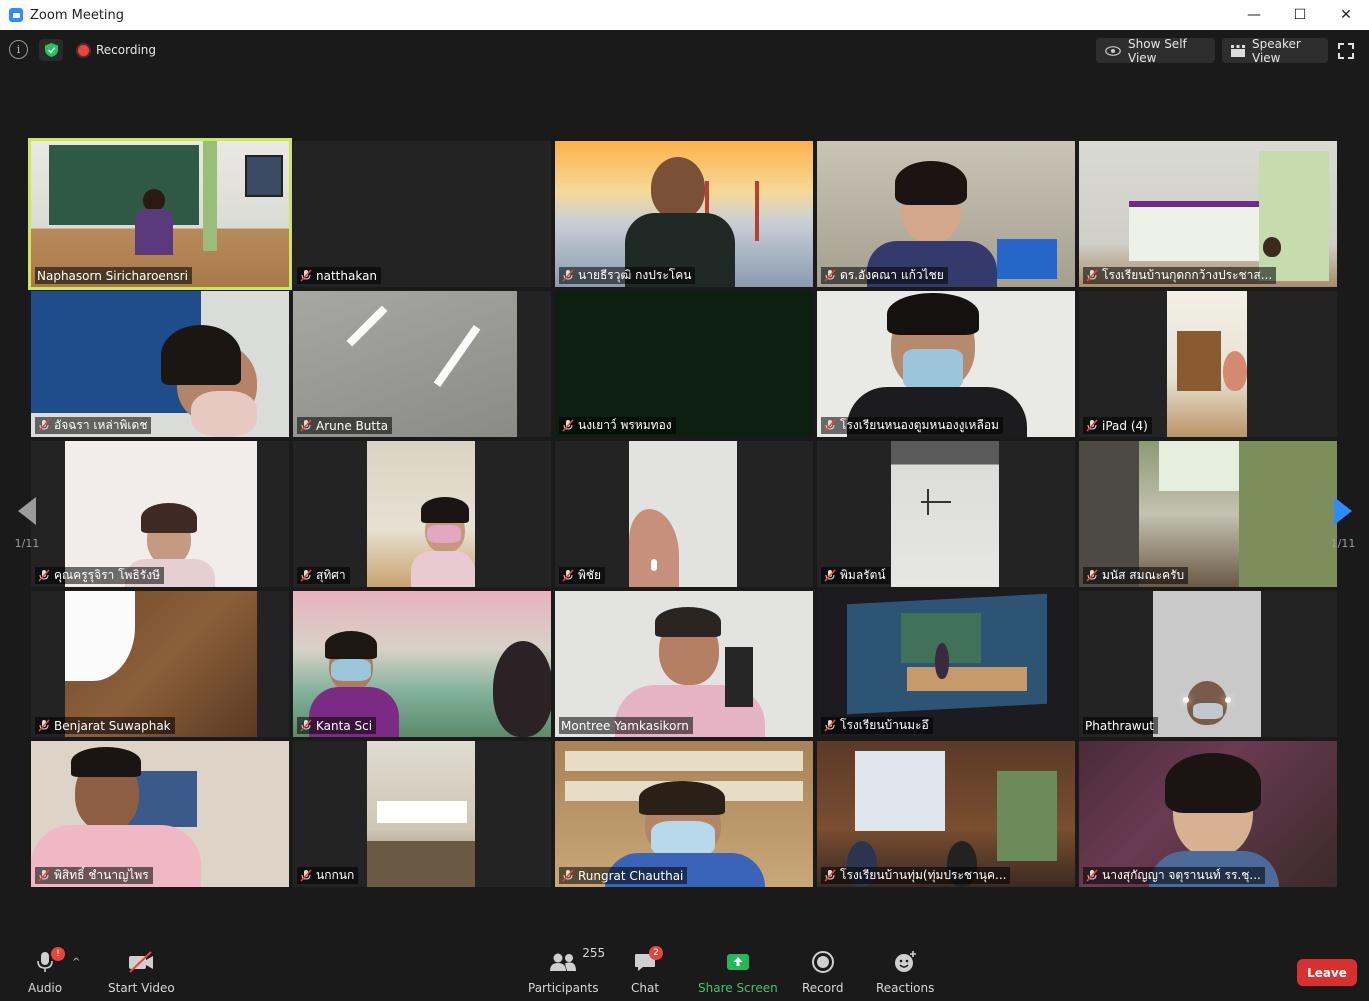  I want to click on participant-name-tag: Montree Yamkasikorn, so click(626, 725).